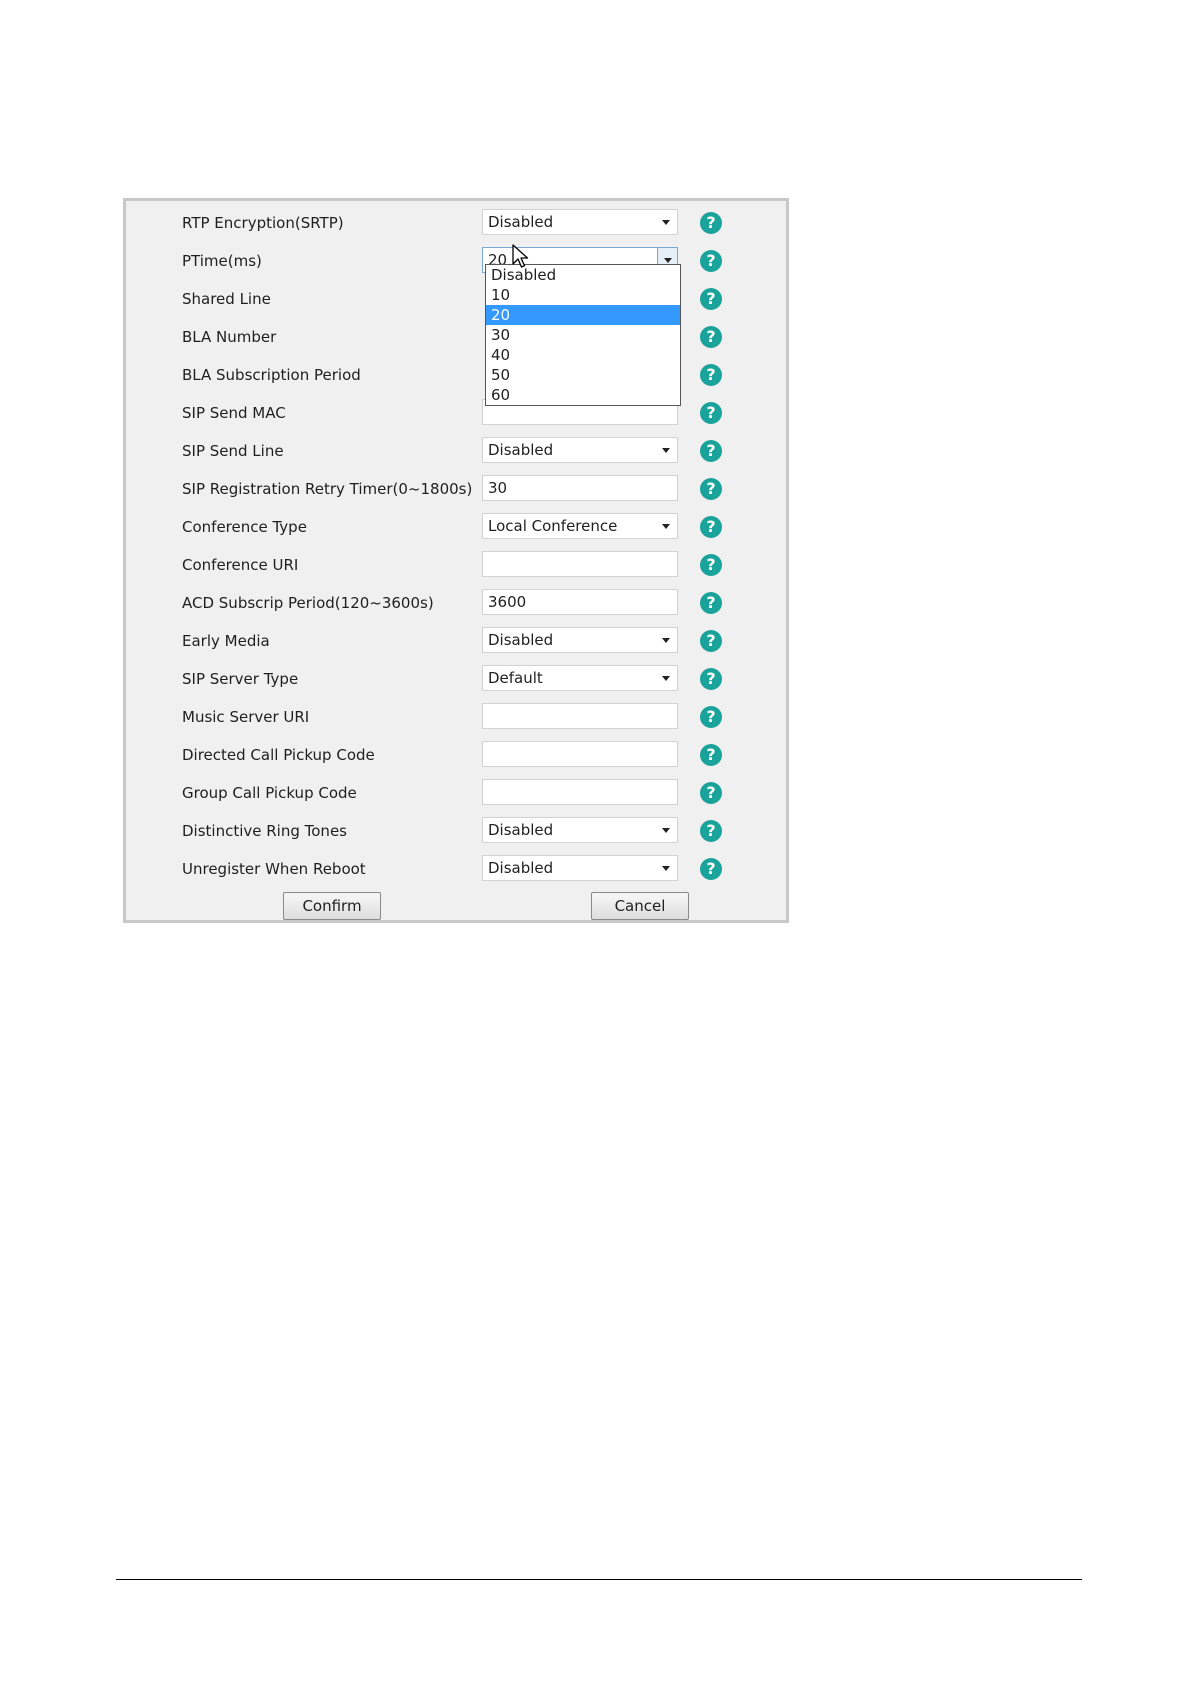 The image size is (1190, 1684). Describe the element at coordinates (263, 223) in the screenshot. I see `rtp-encryption-label: RTP Encryption(SRTP)` at that location.